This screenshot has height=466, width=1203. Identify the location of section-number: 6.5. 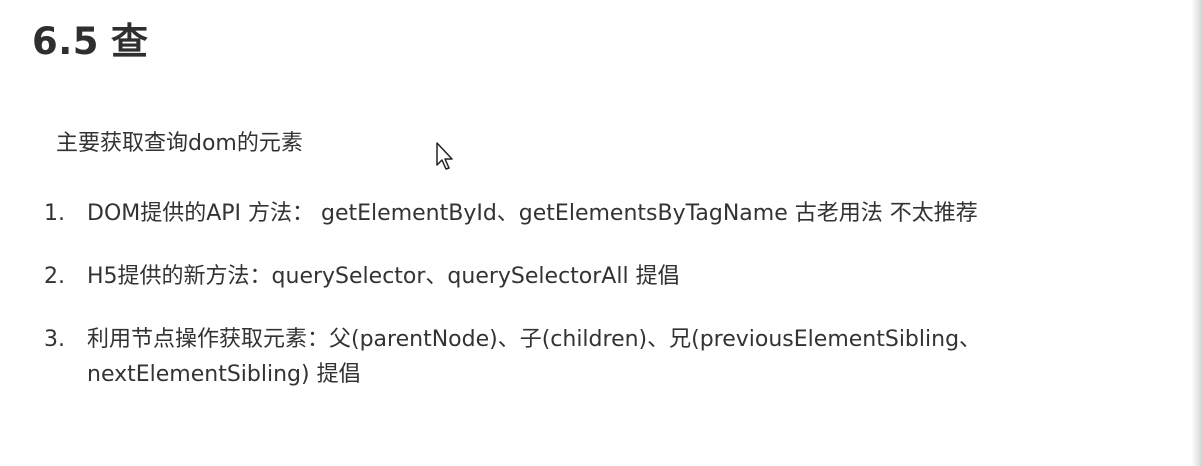
(66, 41).